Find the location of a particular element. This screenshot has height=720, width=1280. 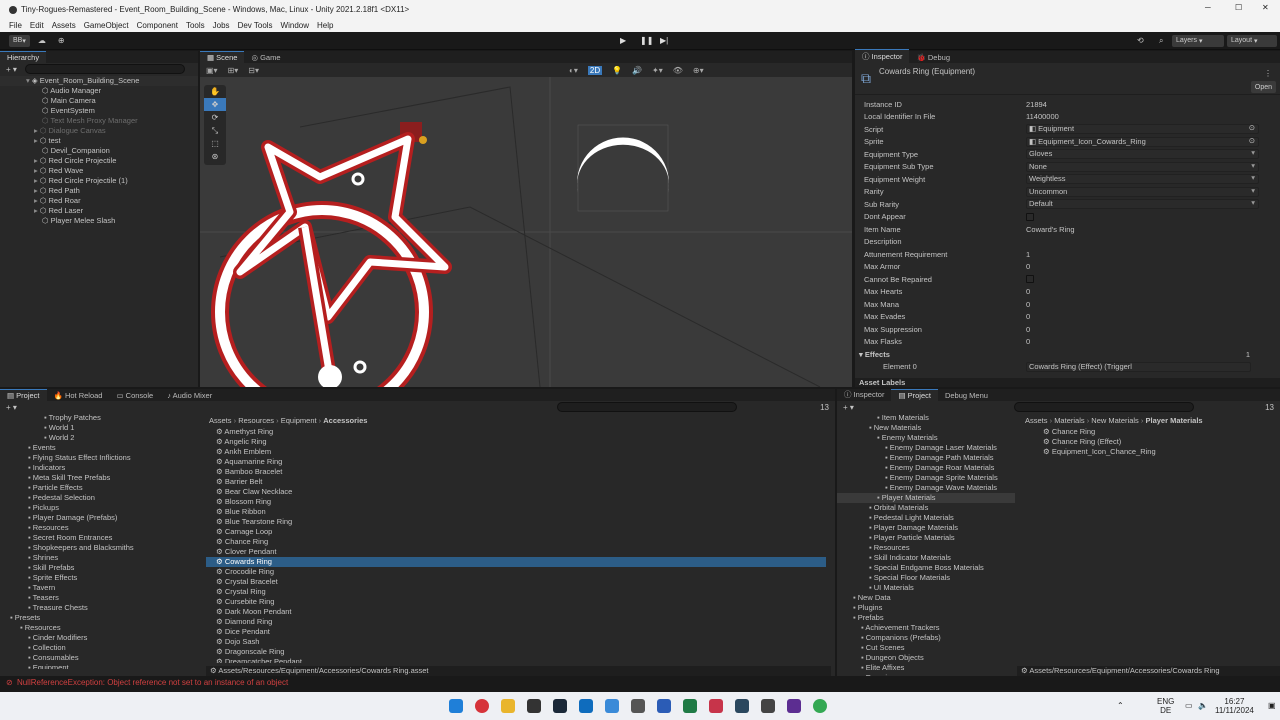

menu-gameobject: GameObject is located at coordinates (106, 25).